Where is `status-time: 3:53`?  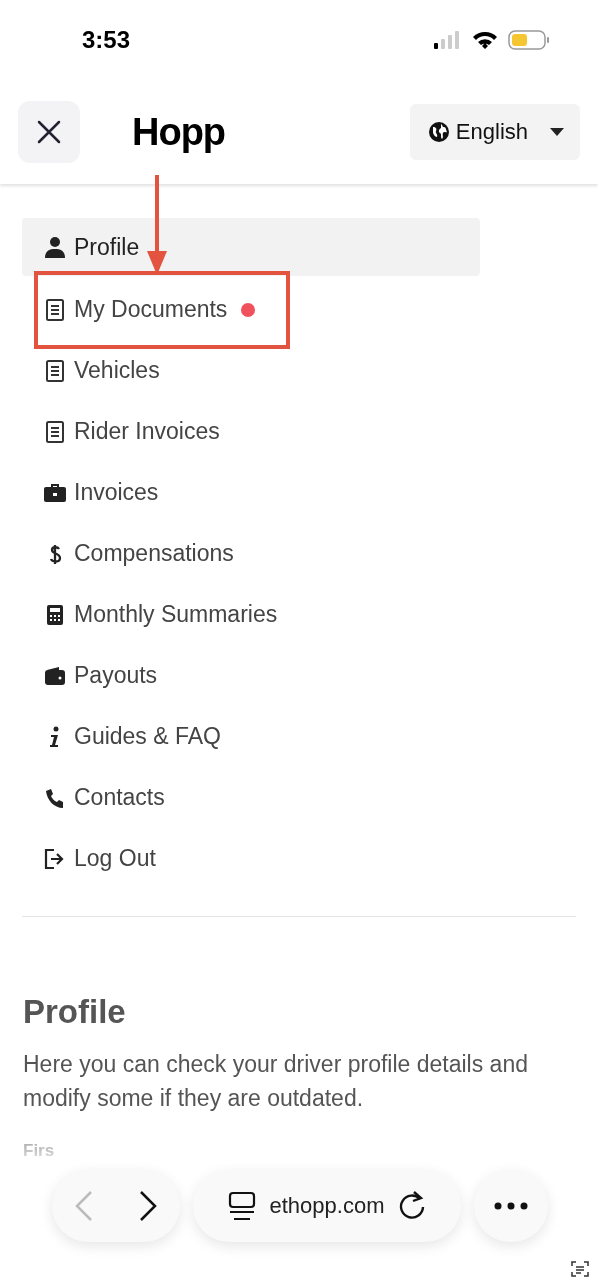
status-time: 3:53 is located at coordinates (106, 40).